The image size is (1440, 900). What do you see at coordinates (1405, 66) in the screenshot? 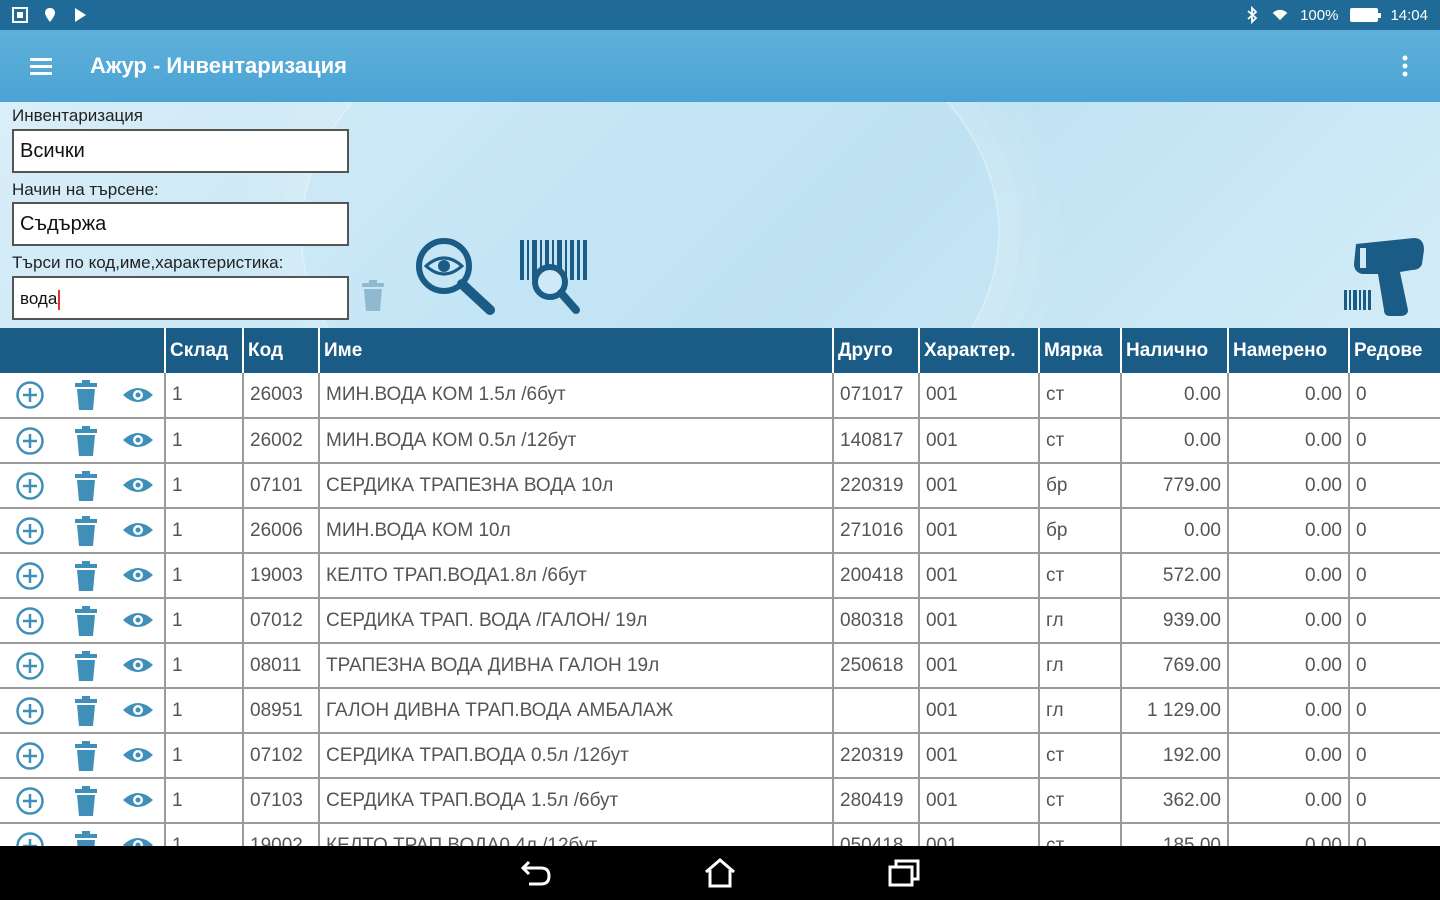
I see `more-vert-icon` at bounding box center [1405, 66].